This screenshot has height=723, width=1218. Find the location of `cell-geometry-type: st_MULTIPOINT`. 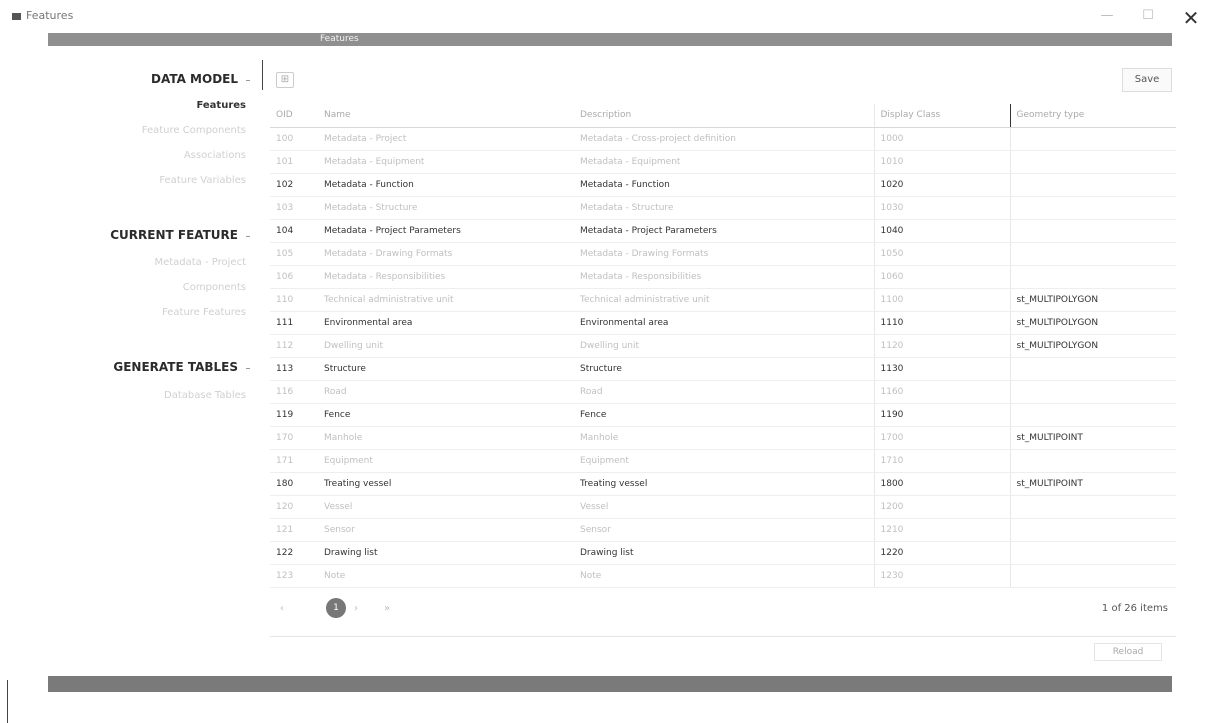

cell-geometry-type: st_MULTIPOINT is located at coordinates (1092, 484).